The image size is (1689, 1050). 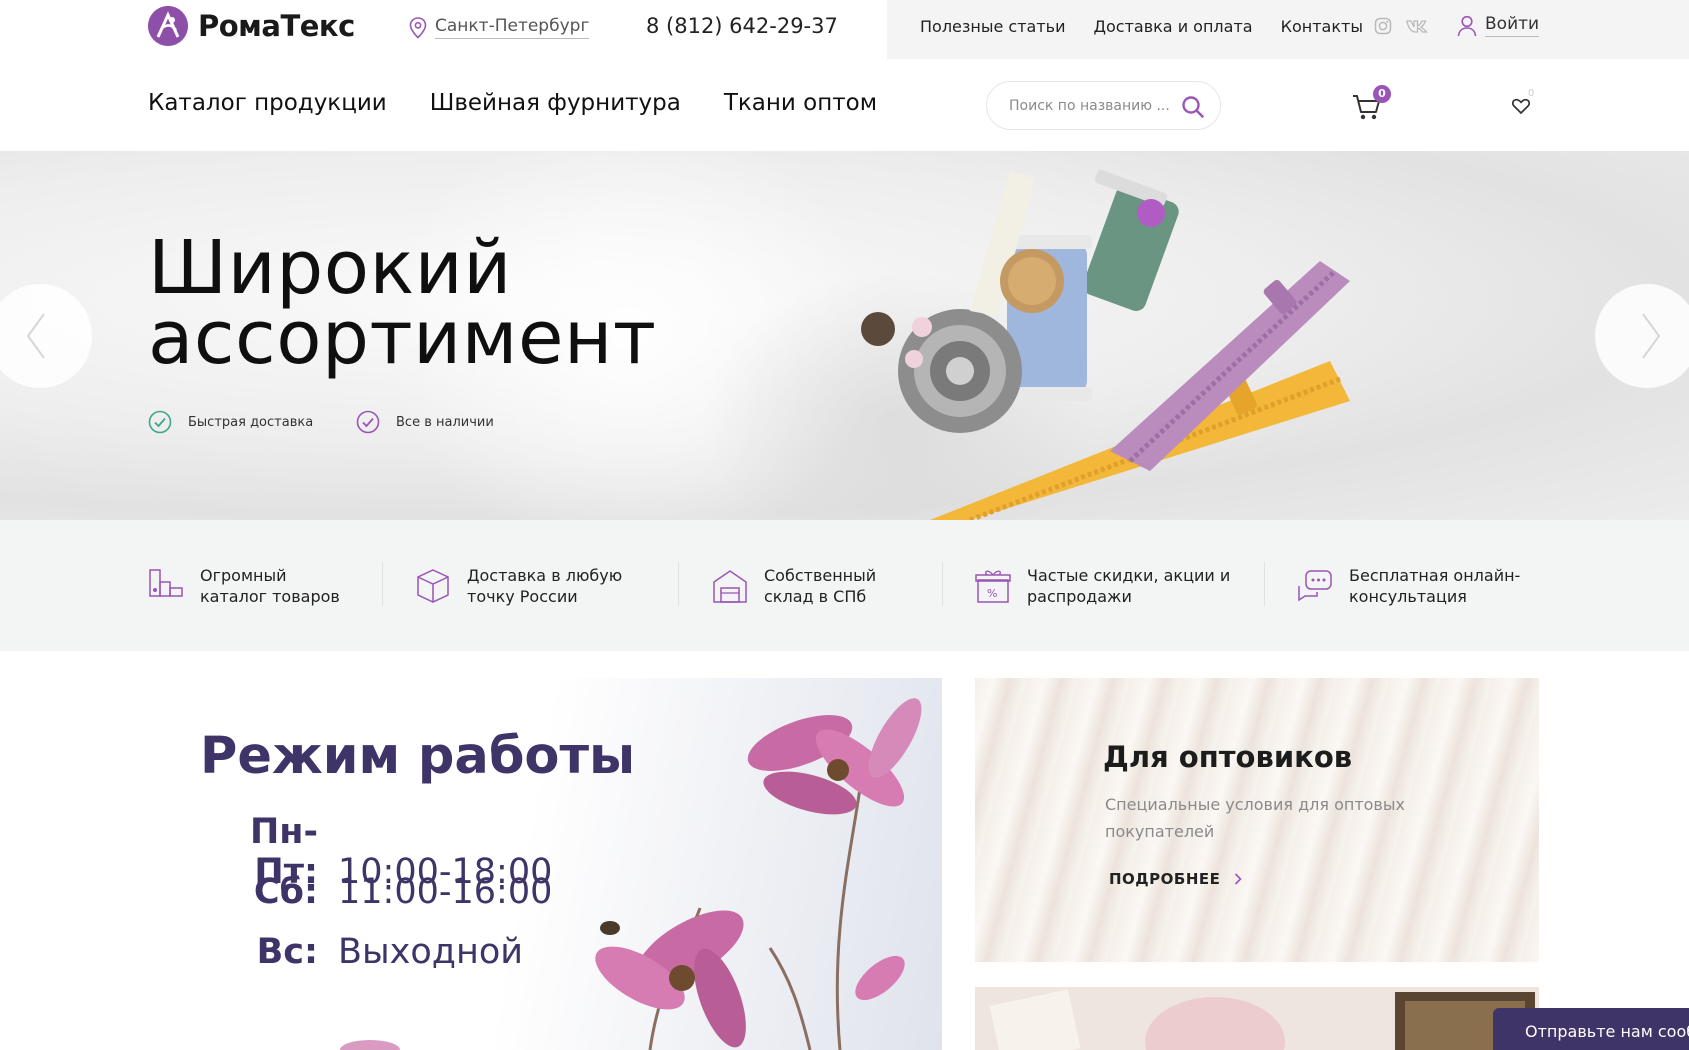 I want to click on phone-number: 8 (812) 642-29-37, so click(x=742, y=26).